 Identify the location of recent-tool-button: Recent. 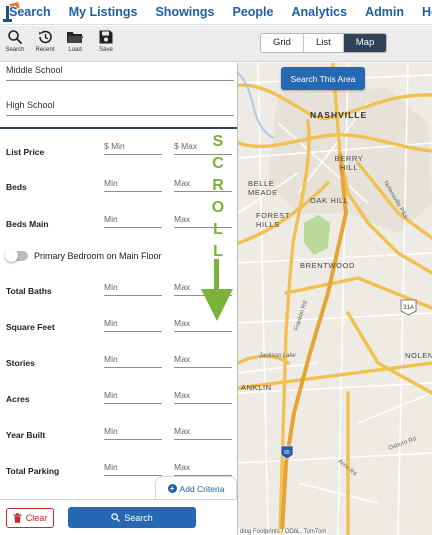
(45, 41).